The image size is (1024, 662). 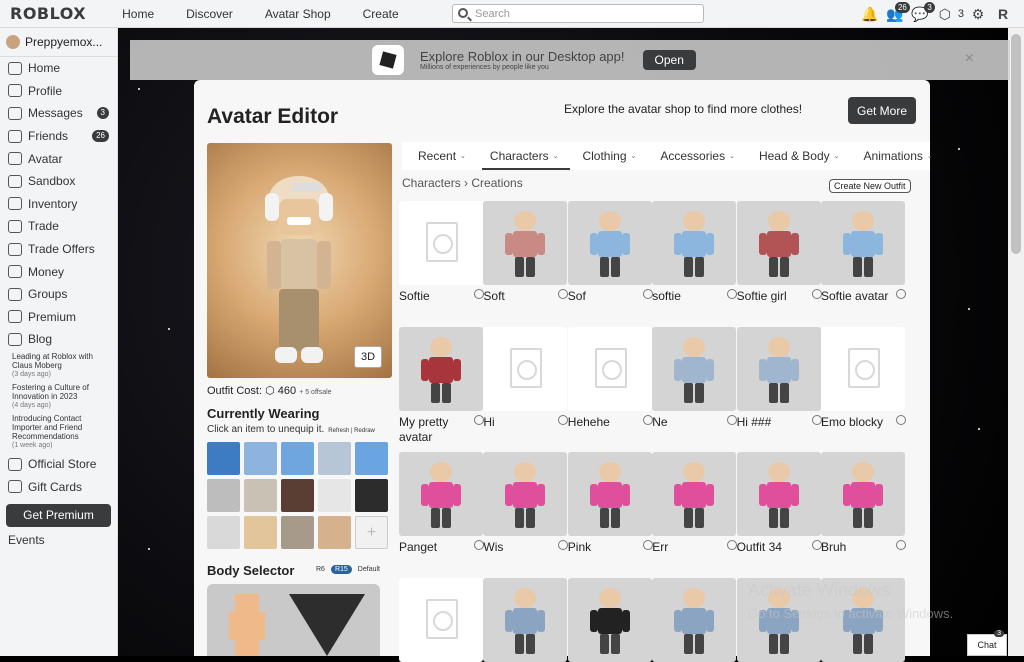 I want to click on nav-create: Create, so click(x=381, y=14).